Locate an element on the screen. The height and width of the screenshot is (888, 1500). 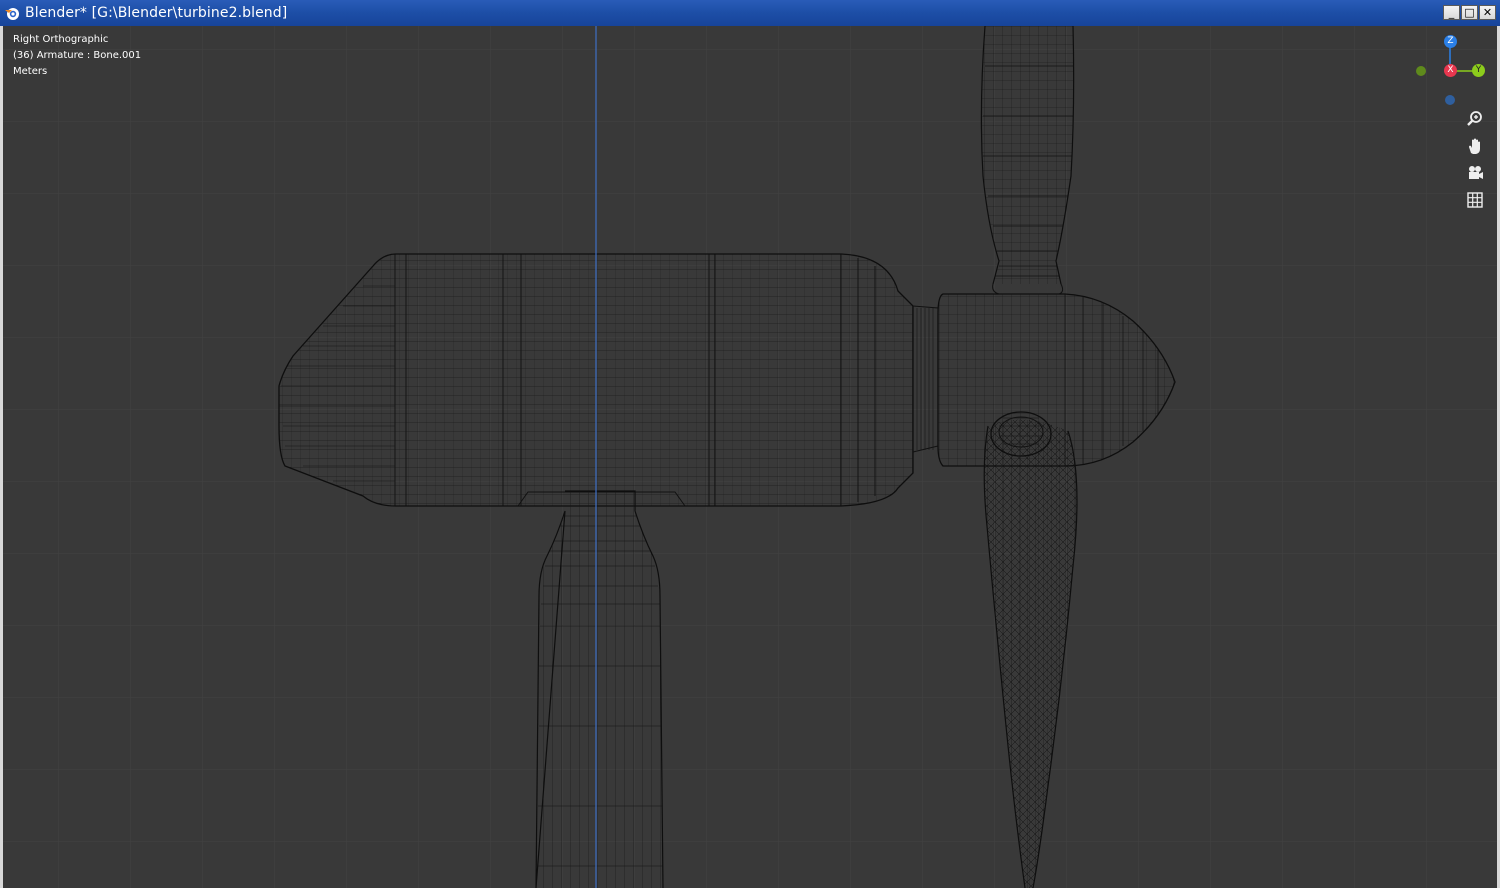
ortho-grid-icon is located at coordinates (1475, 200).